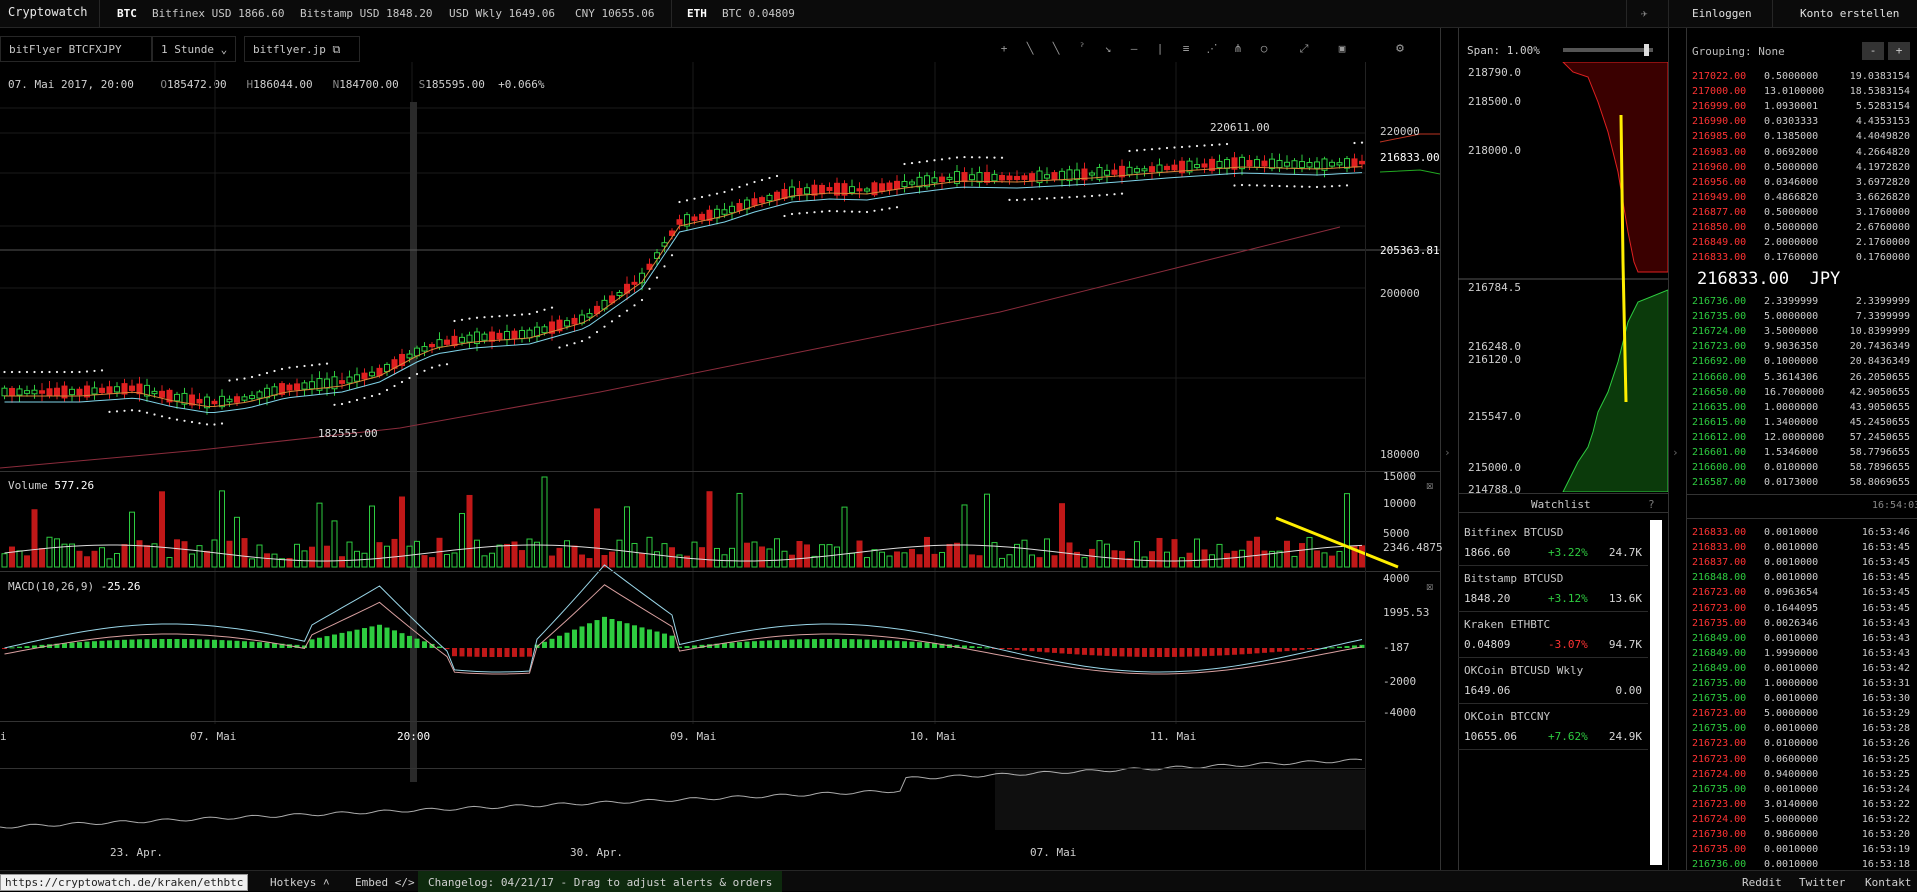 This screenshot has height=892, width=1917. I want to click on watchlist-item: OKCoin BTCCNY 10655.06 +7.62% 24.9K, so click(1553, 727).